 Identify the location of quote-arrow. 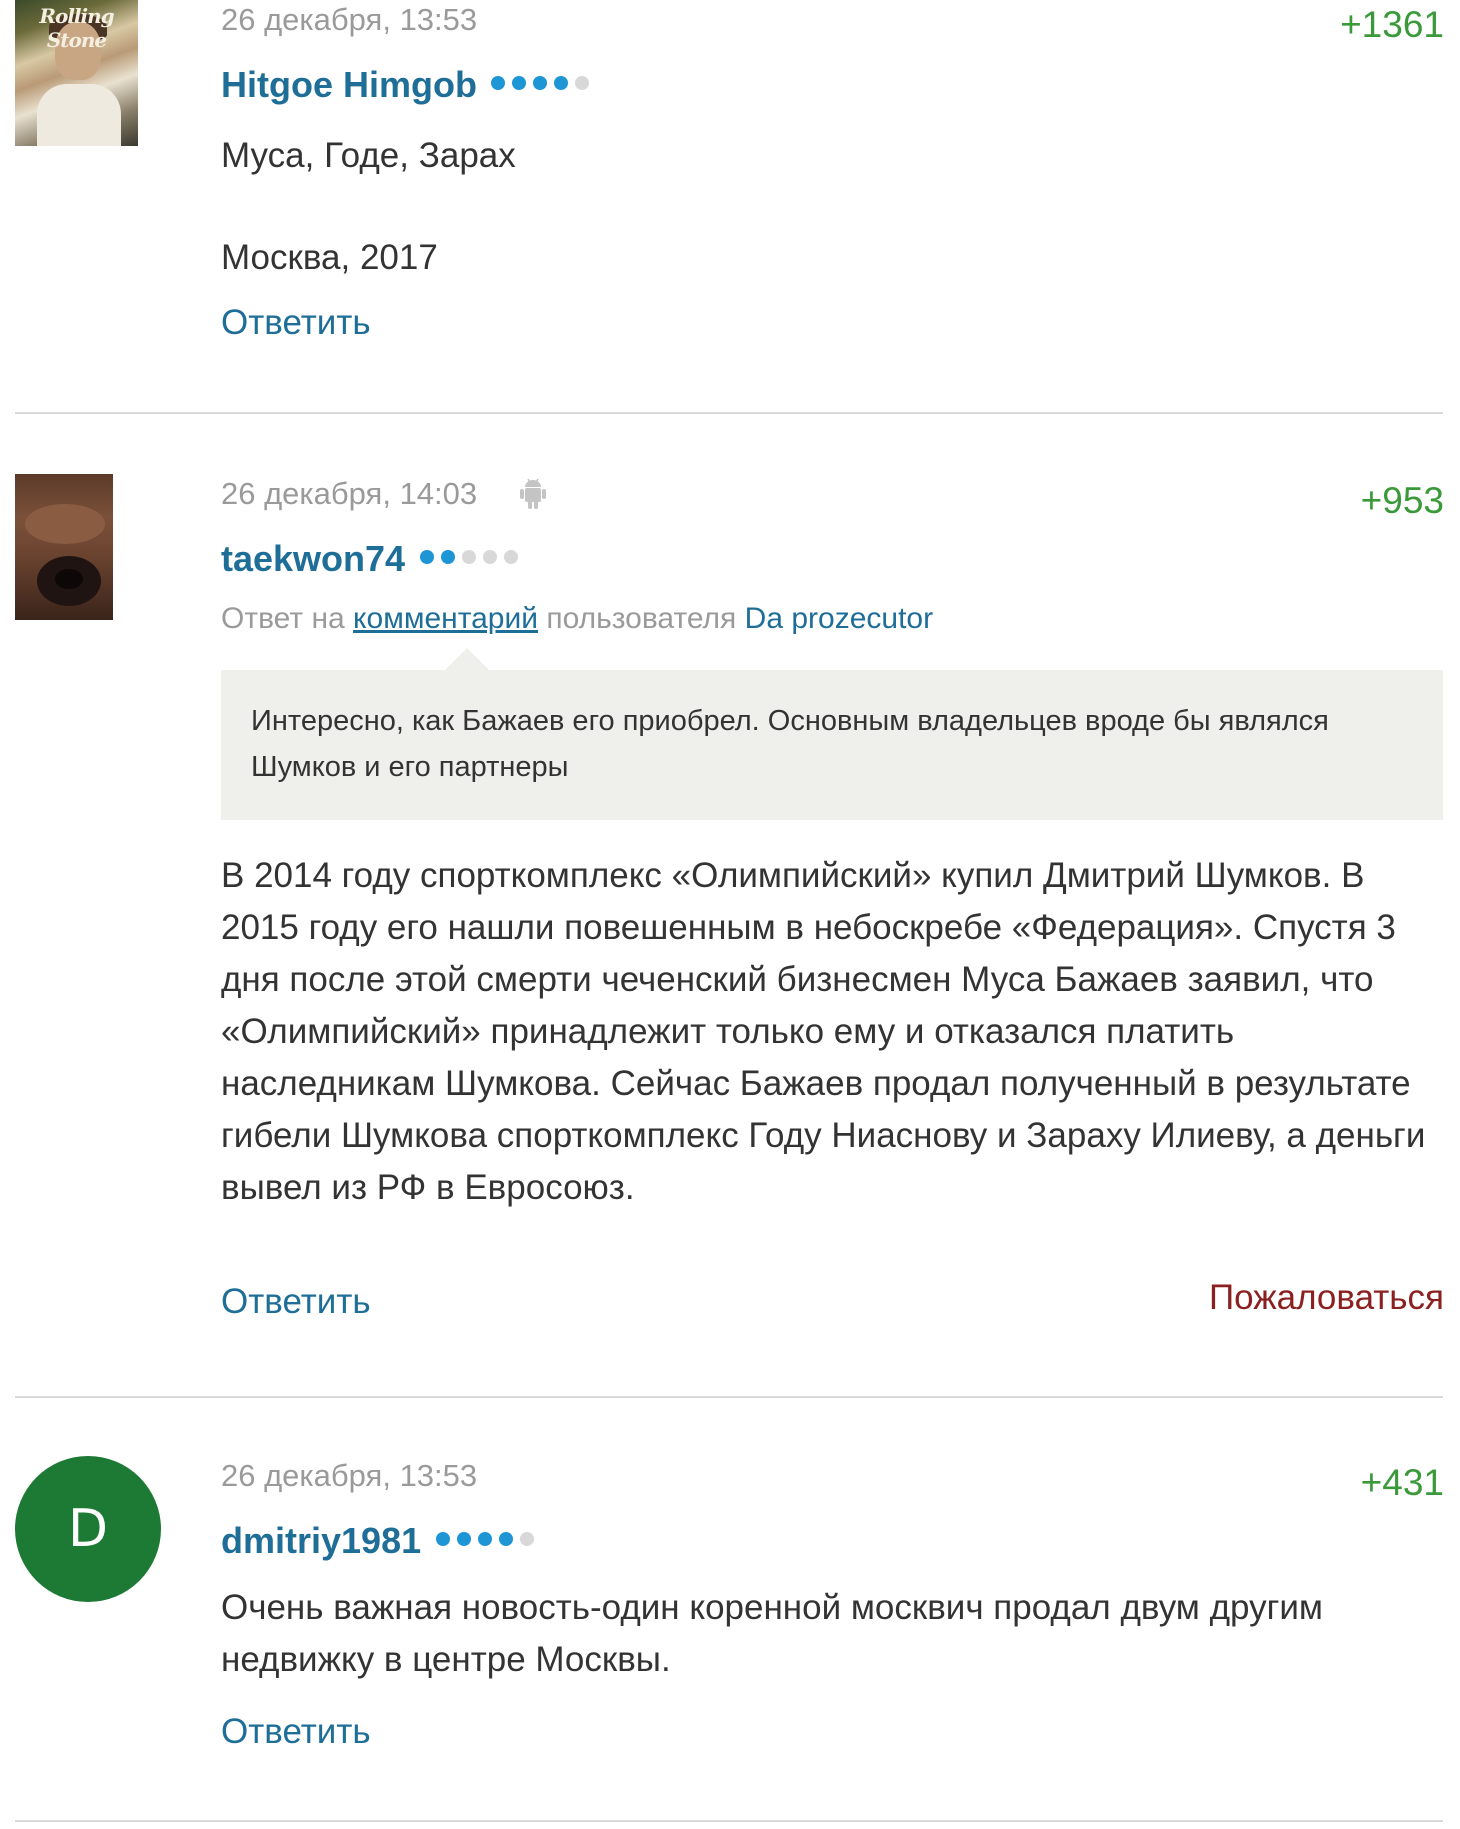
(467, 659).